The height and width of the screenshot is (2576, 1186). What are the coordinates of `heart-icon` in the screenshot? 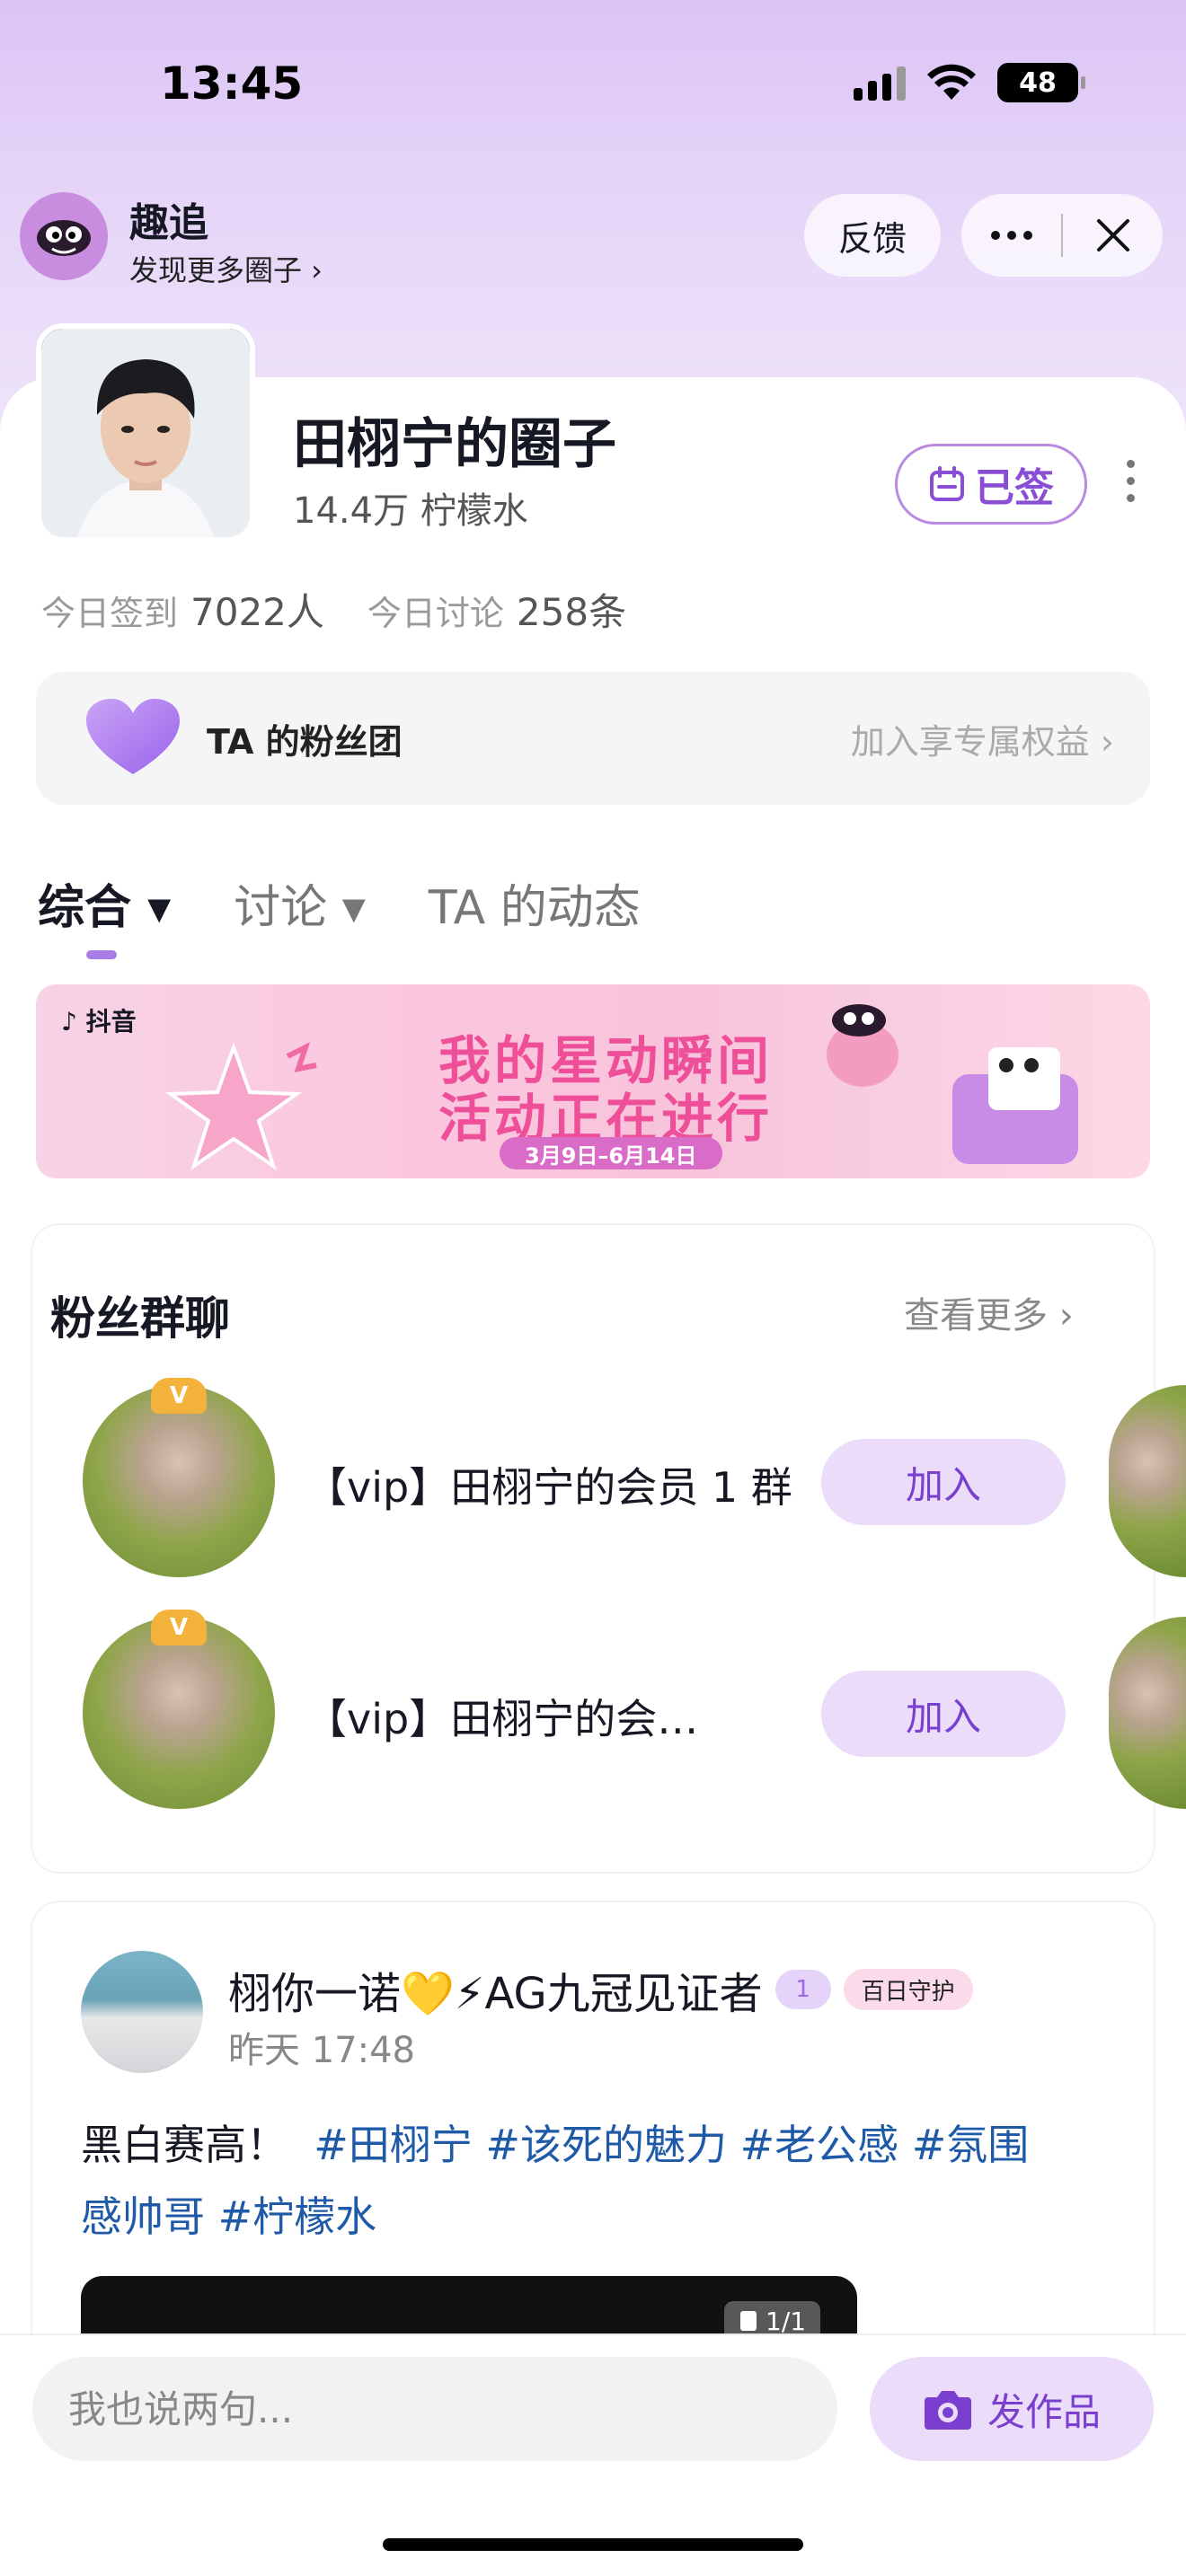 It's located at (133, 736).